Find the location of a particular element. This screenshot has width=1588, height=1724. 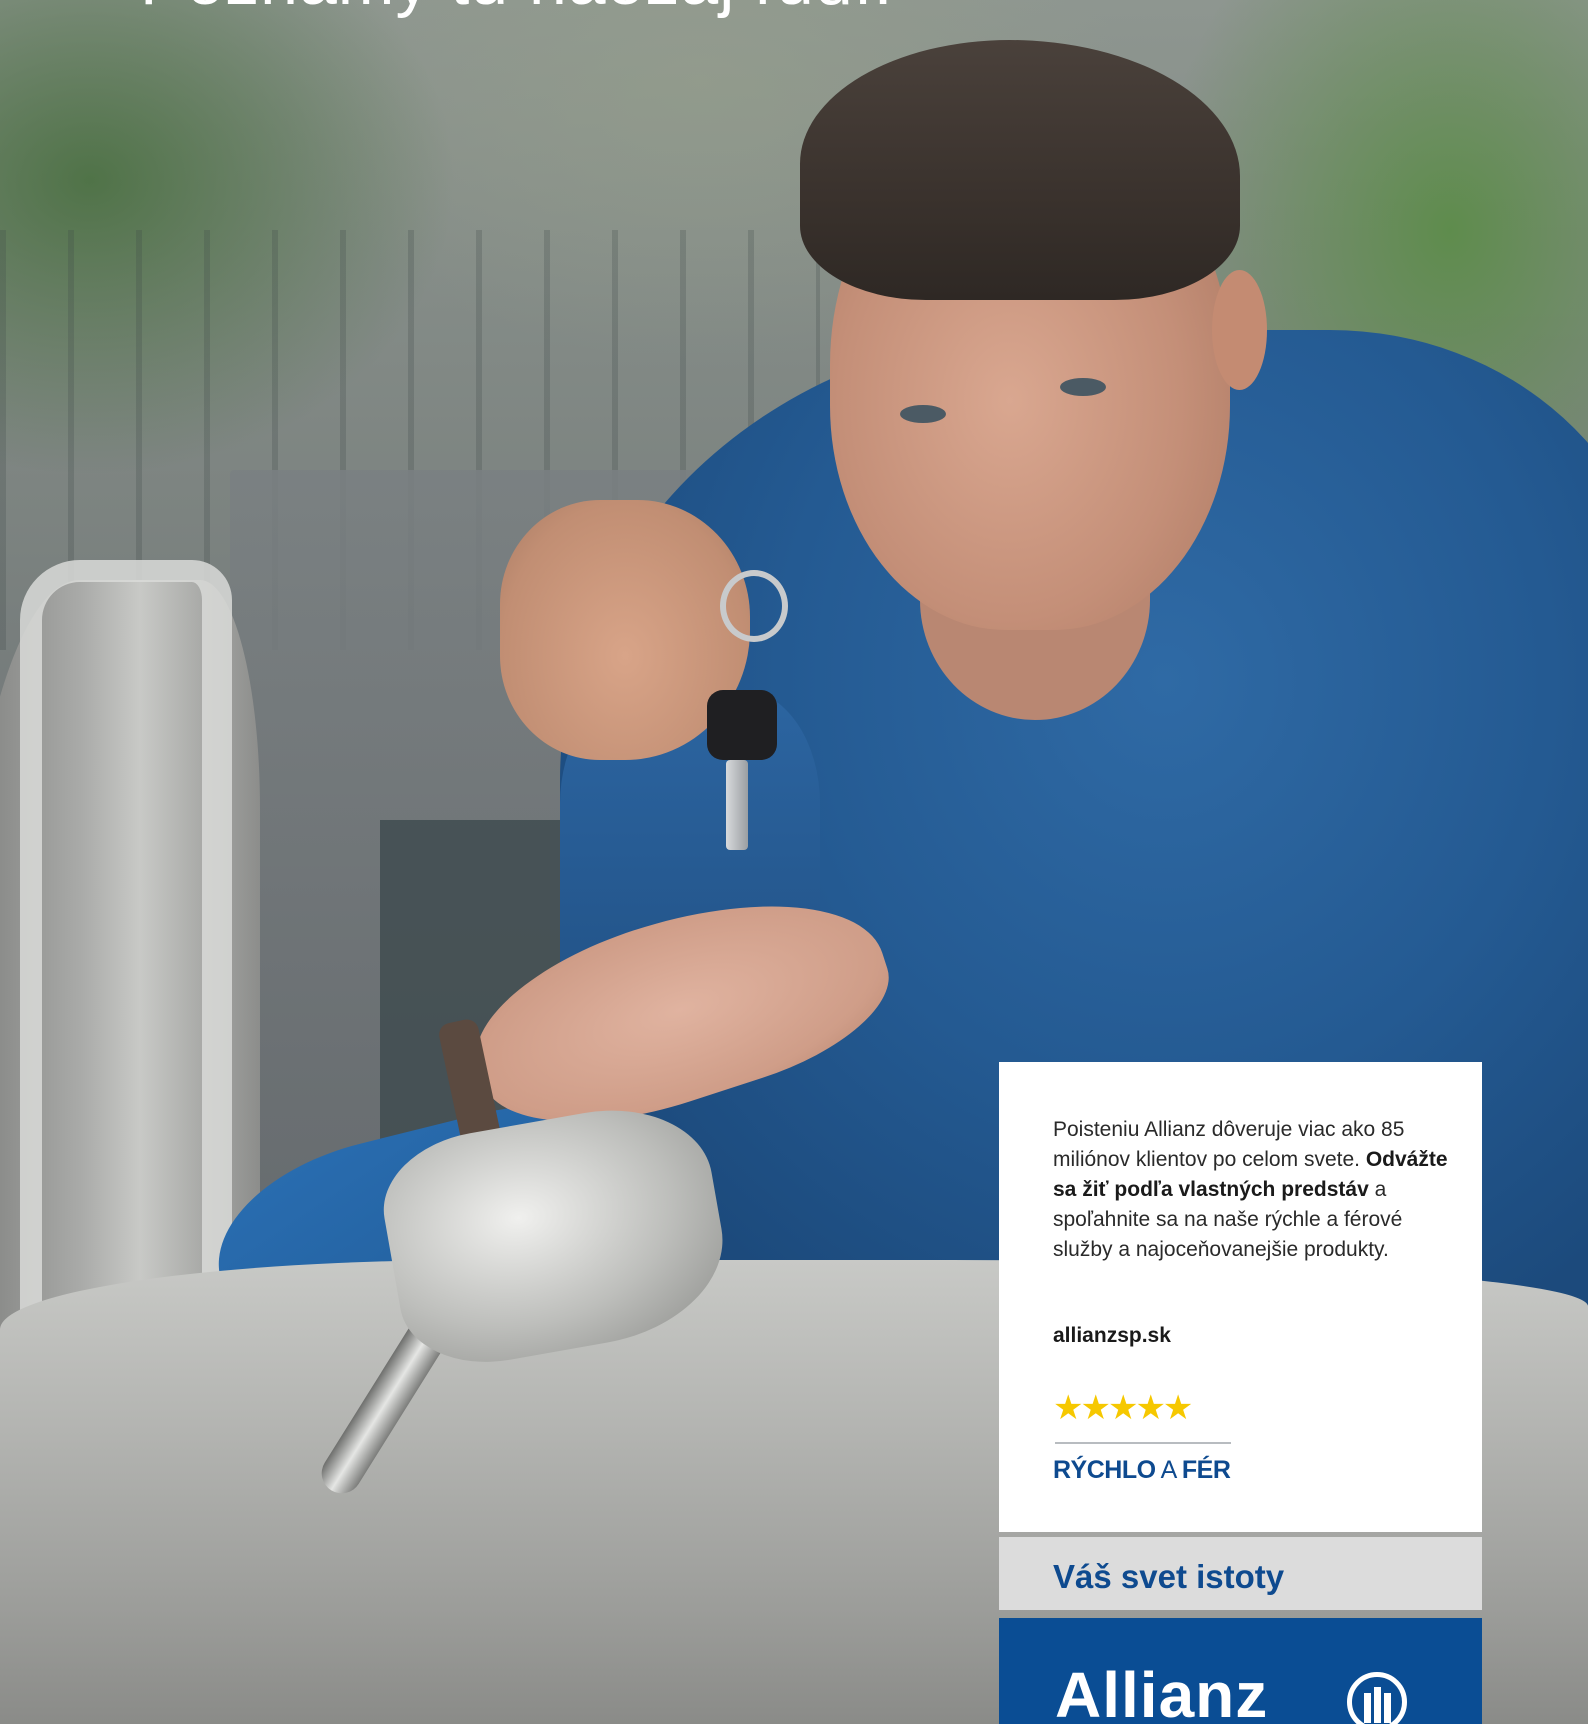

rating-tagline: RÝCHLO A FÉR is located at coordinates (1142, 1470).